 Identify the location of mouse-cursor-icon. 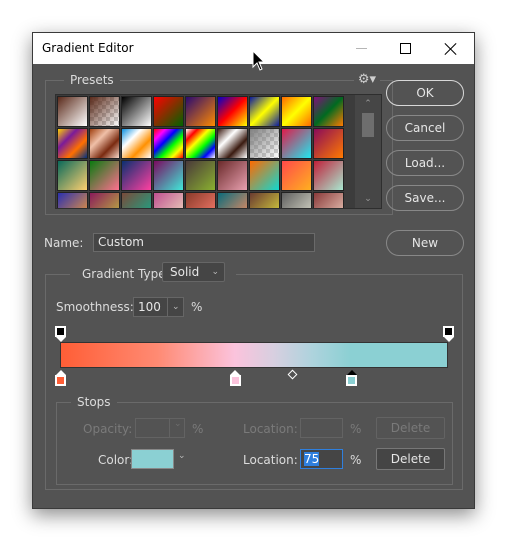
(259, 60).